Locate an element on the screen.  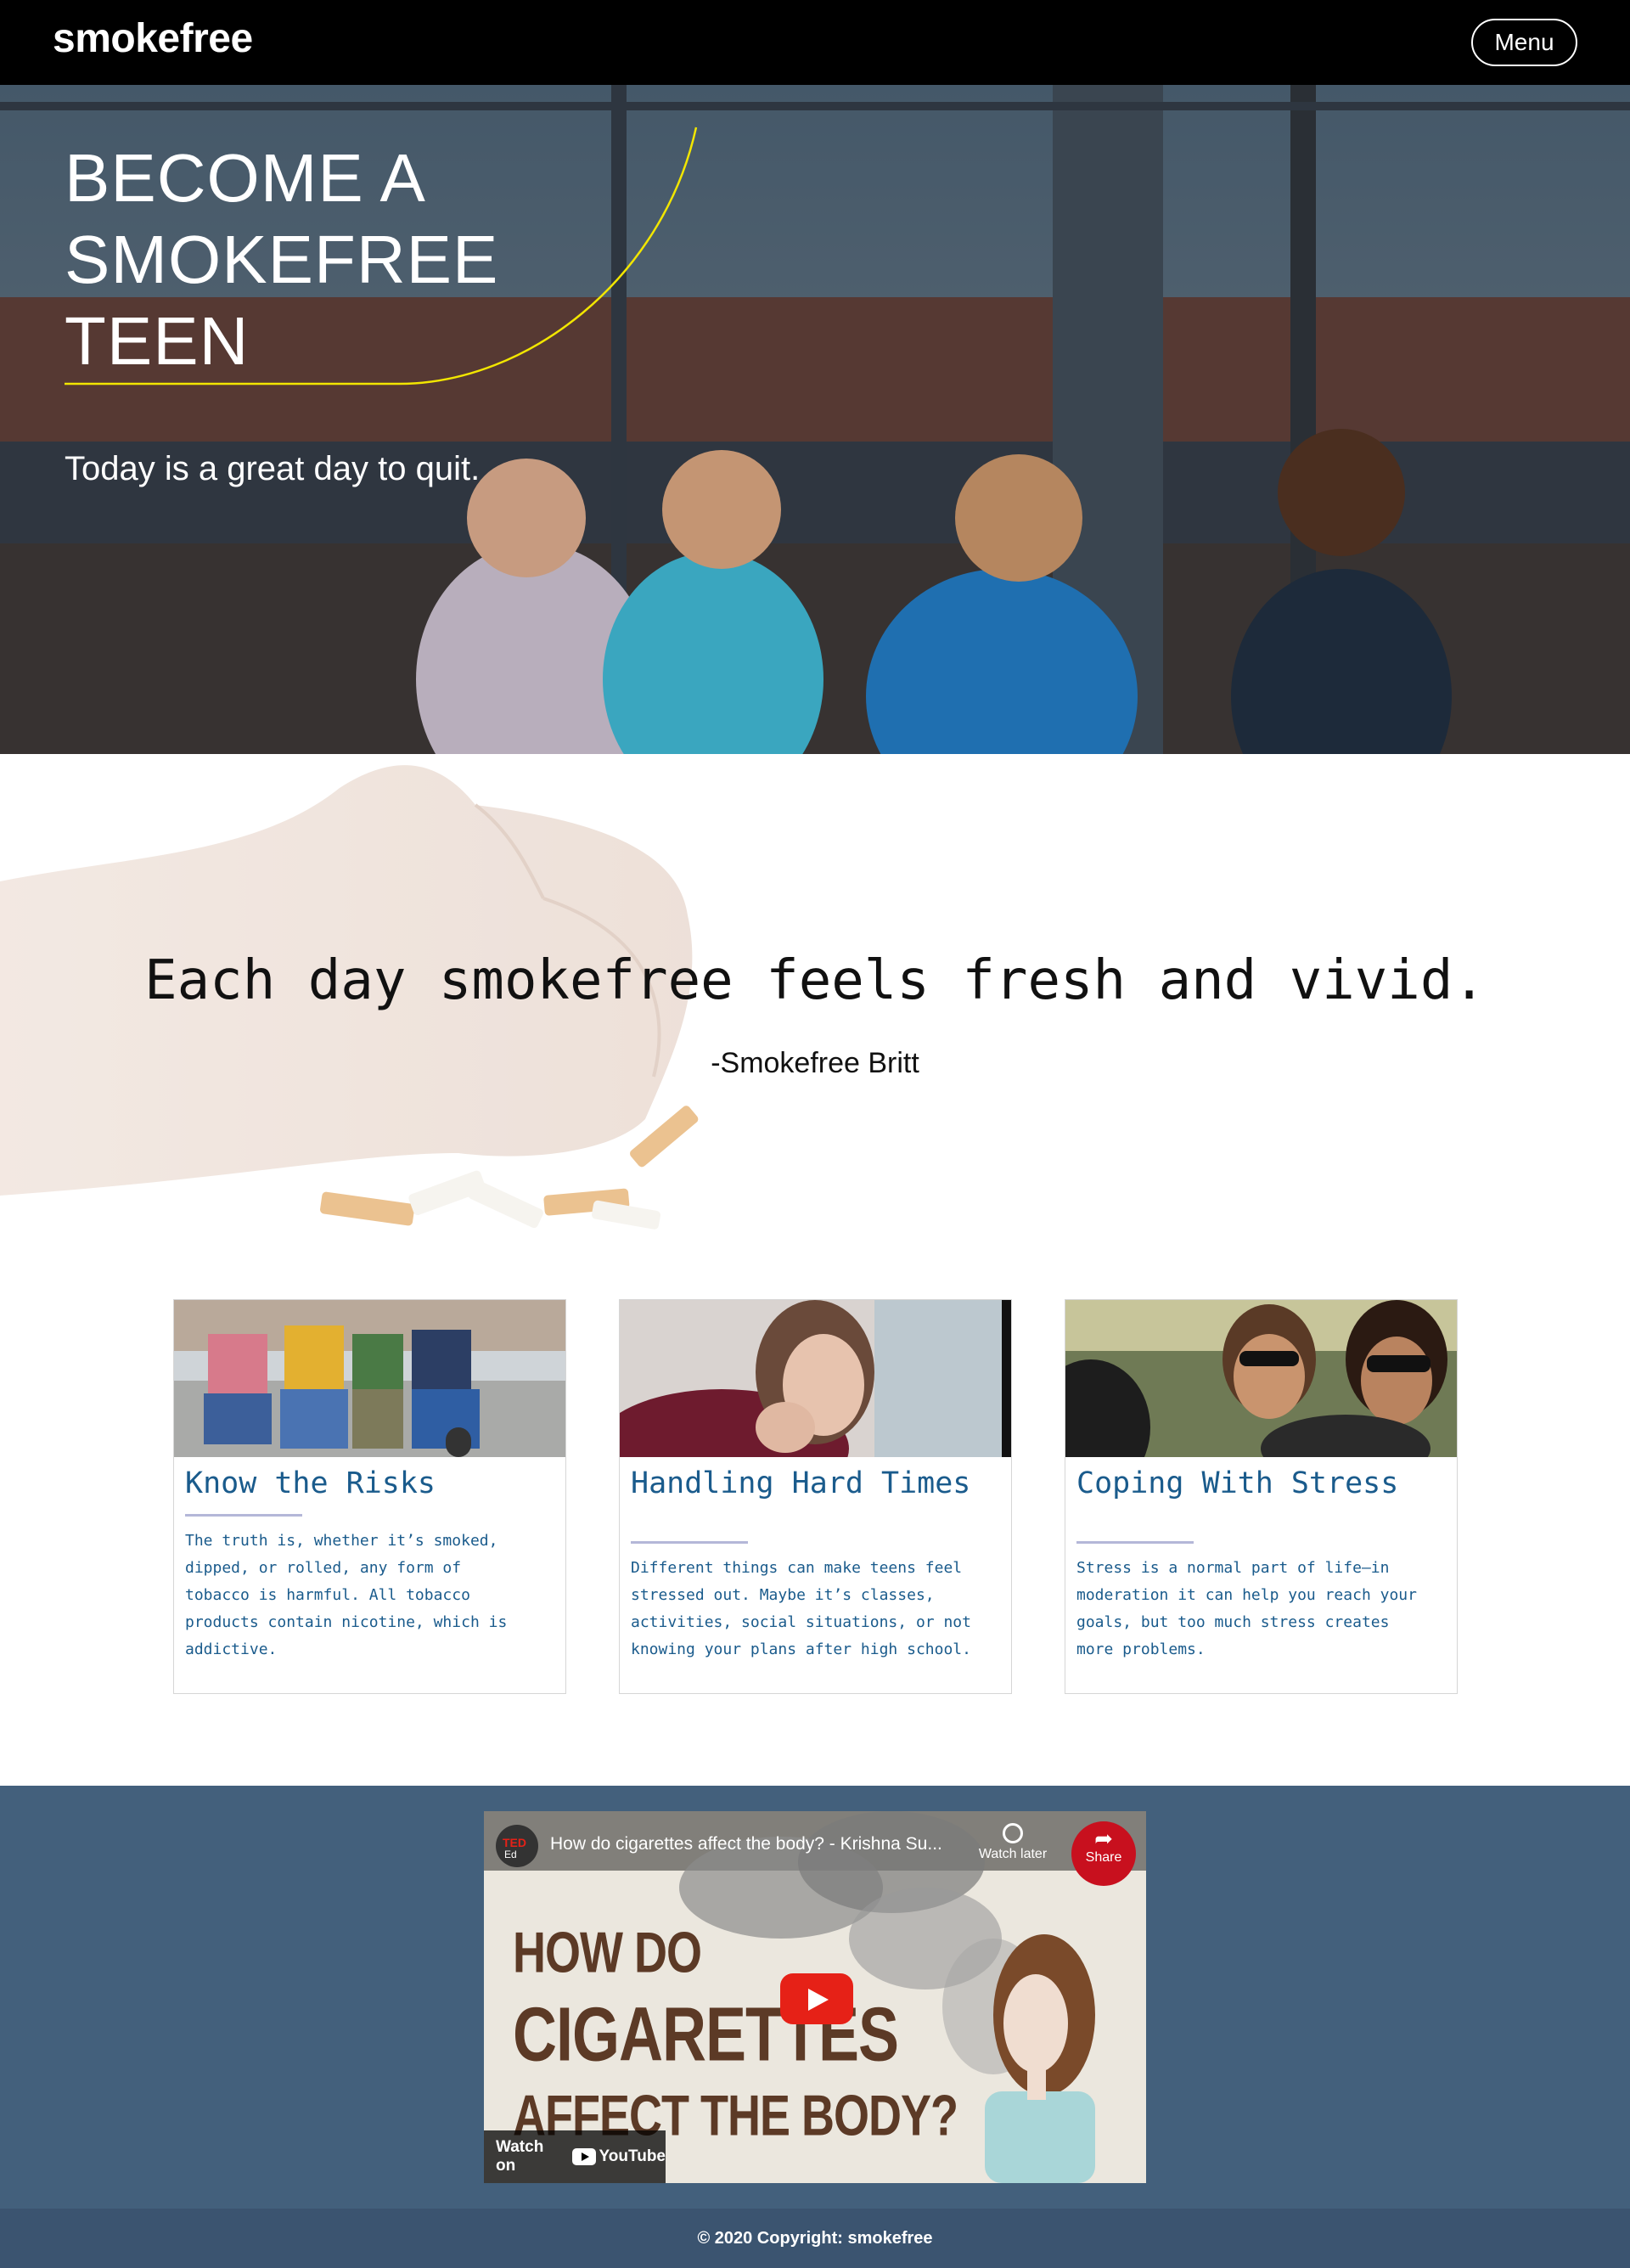
card-image-teens-on-bench is located at coordinates (370, 1378).